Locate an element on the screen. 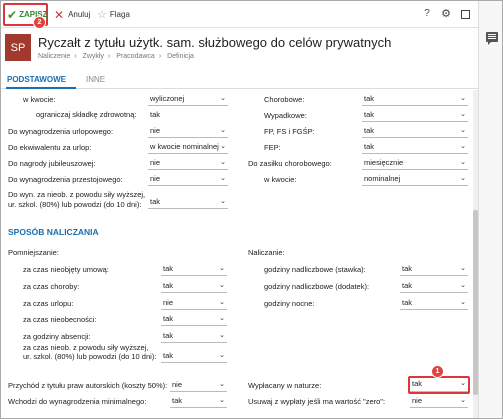 This screenshot has height=419, width=503. breadcrumb-item: Zwykły is located at coordinates (93, 56).